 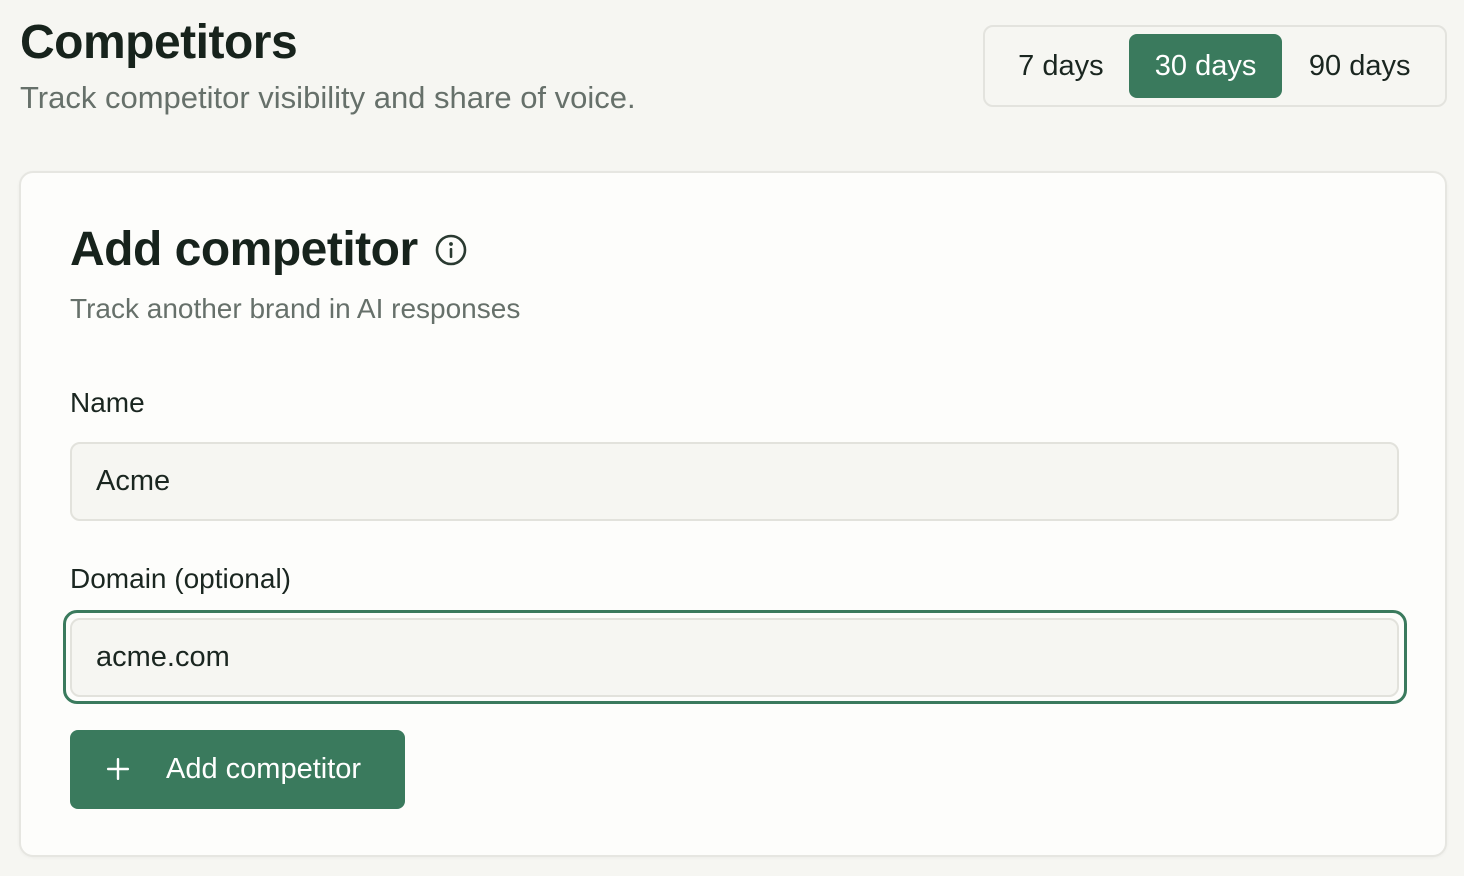 I want to click on info-circle-icon, so click(x=451, y=250).